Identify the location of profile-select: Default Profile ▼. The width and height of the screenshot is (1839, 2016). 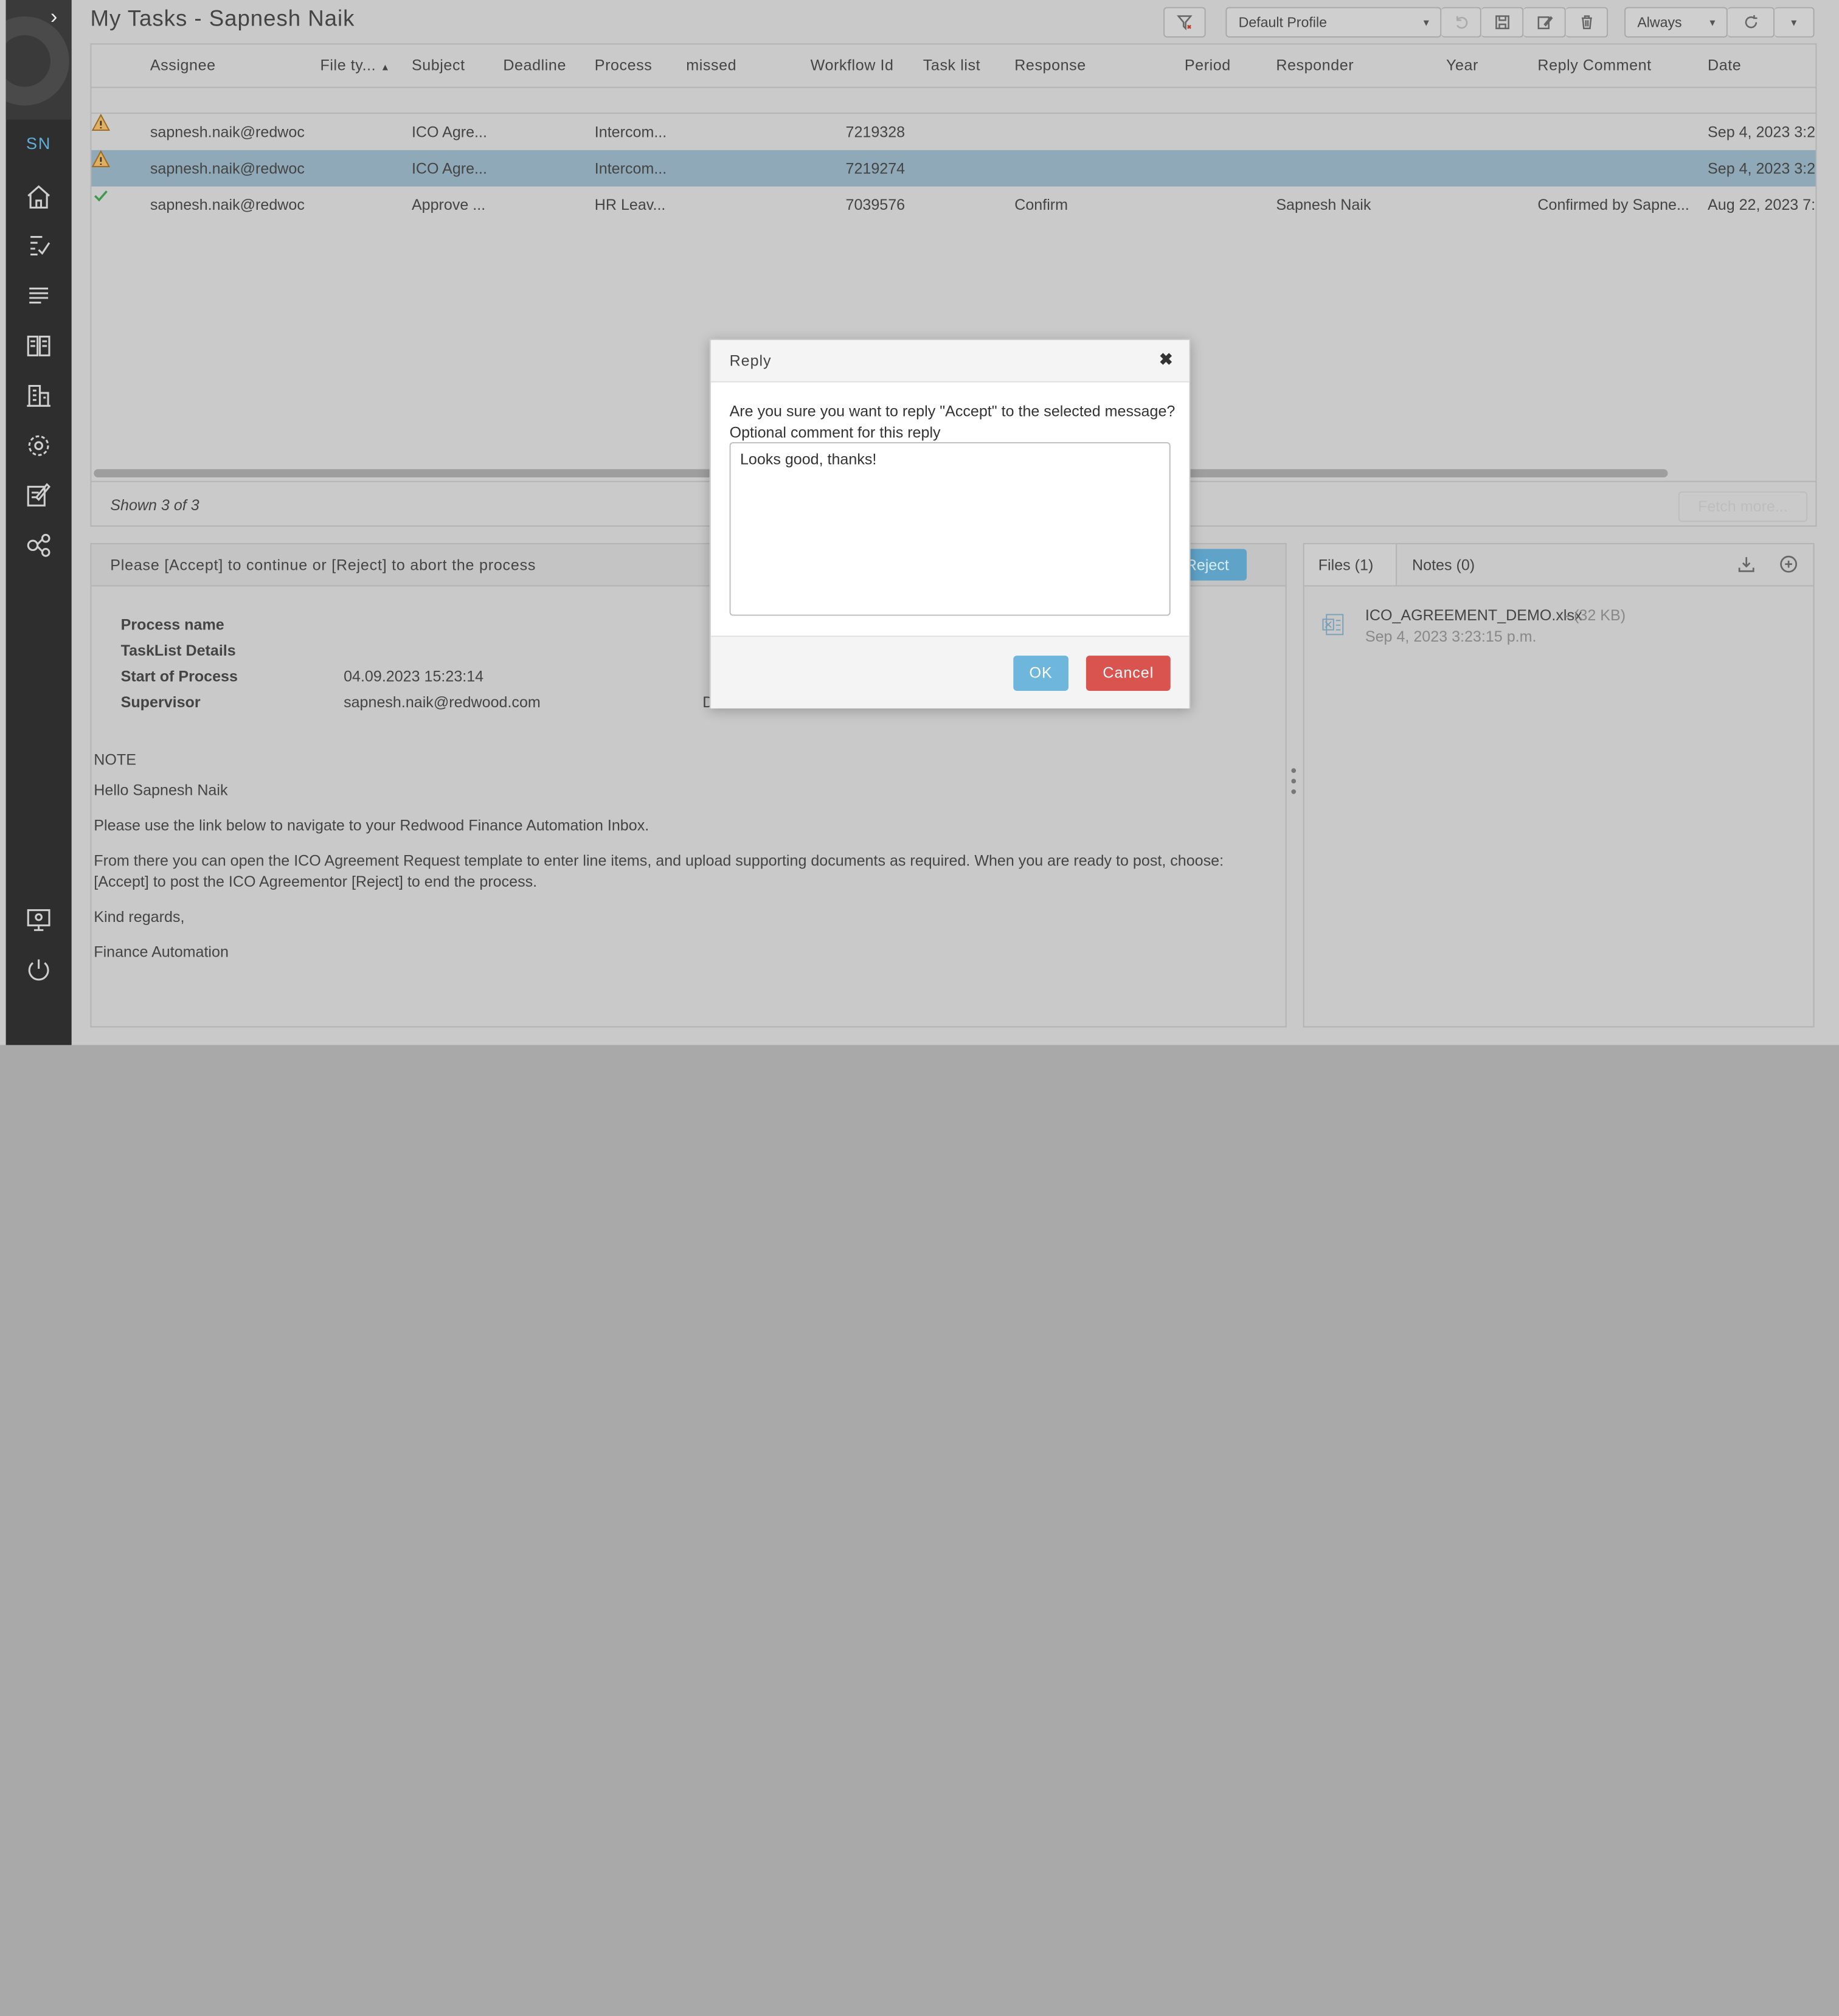
(1333, 22).